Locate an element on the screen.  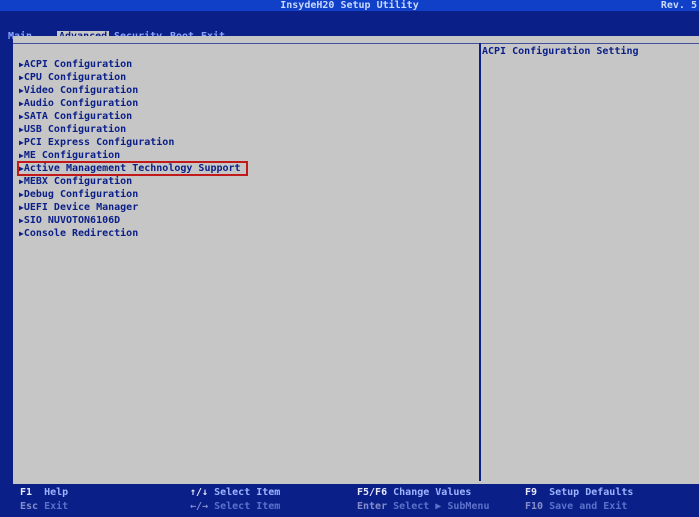
help-text: ACPI Configuration Setting is located at coordinates (560, 51).